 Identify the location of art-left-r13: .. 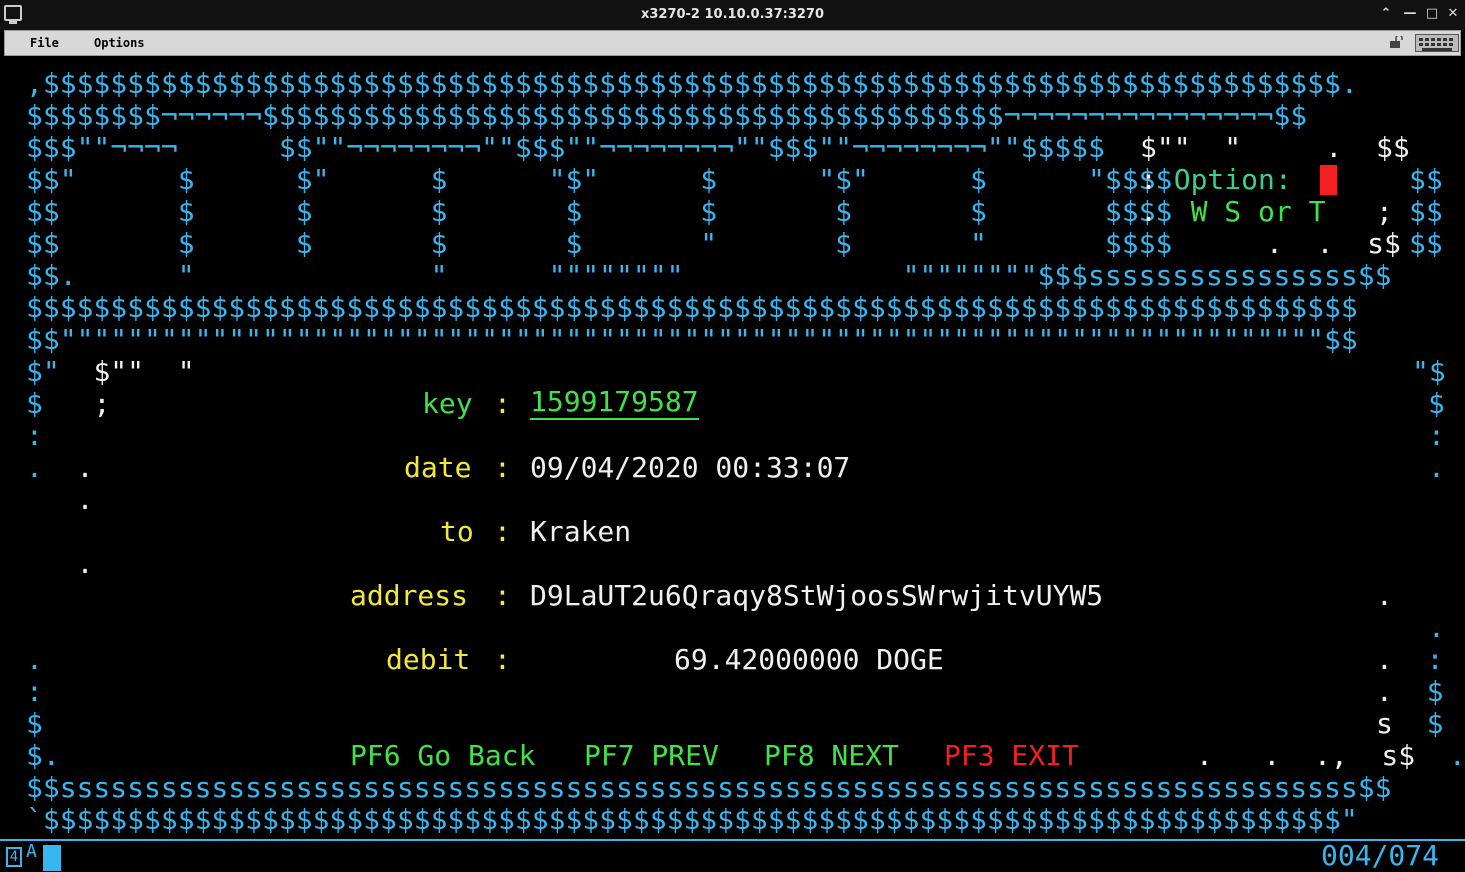
(60, 499).